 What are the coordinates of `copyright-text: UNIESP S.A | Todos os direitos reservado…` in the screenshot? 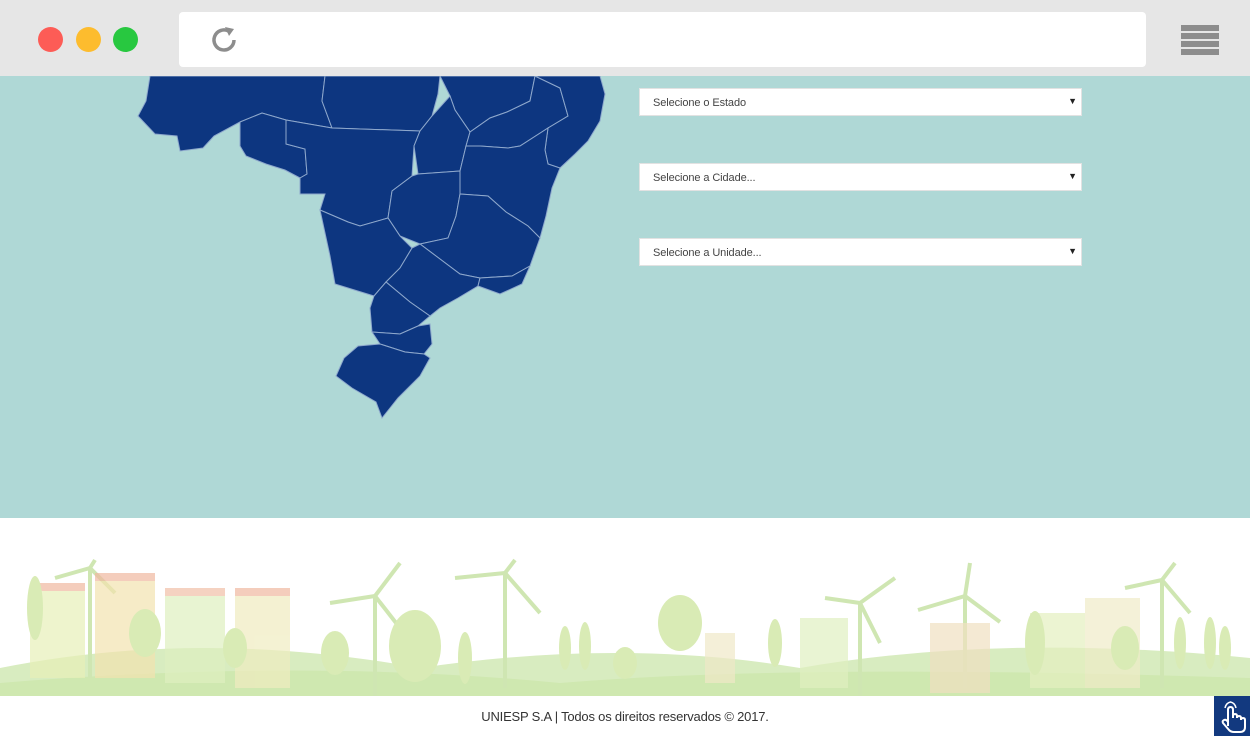 It's located at (625, 716).